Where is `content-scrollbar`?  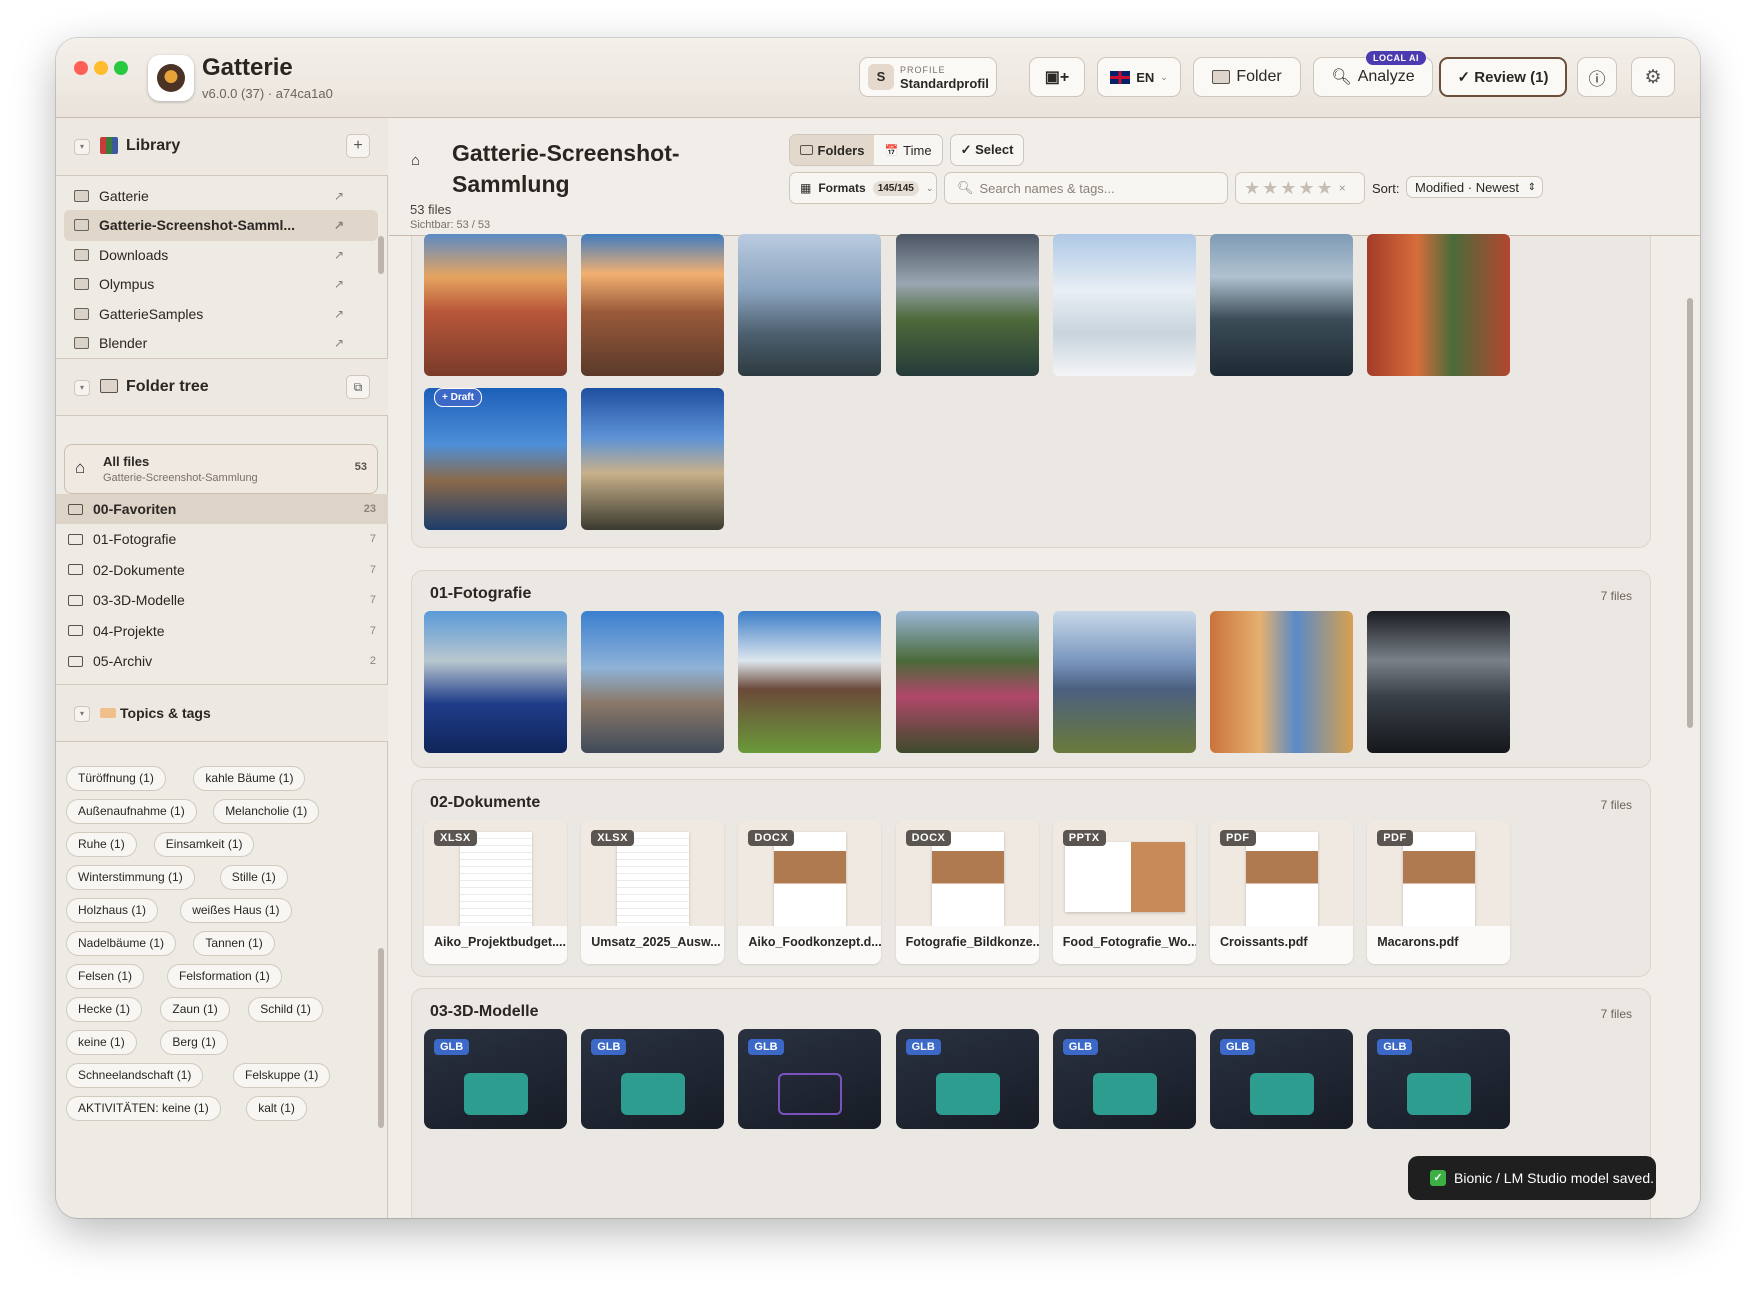
content-scrollbar is located at coordinates (1690, 513).